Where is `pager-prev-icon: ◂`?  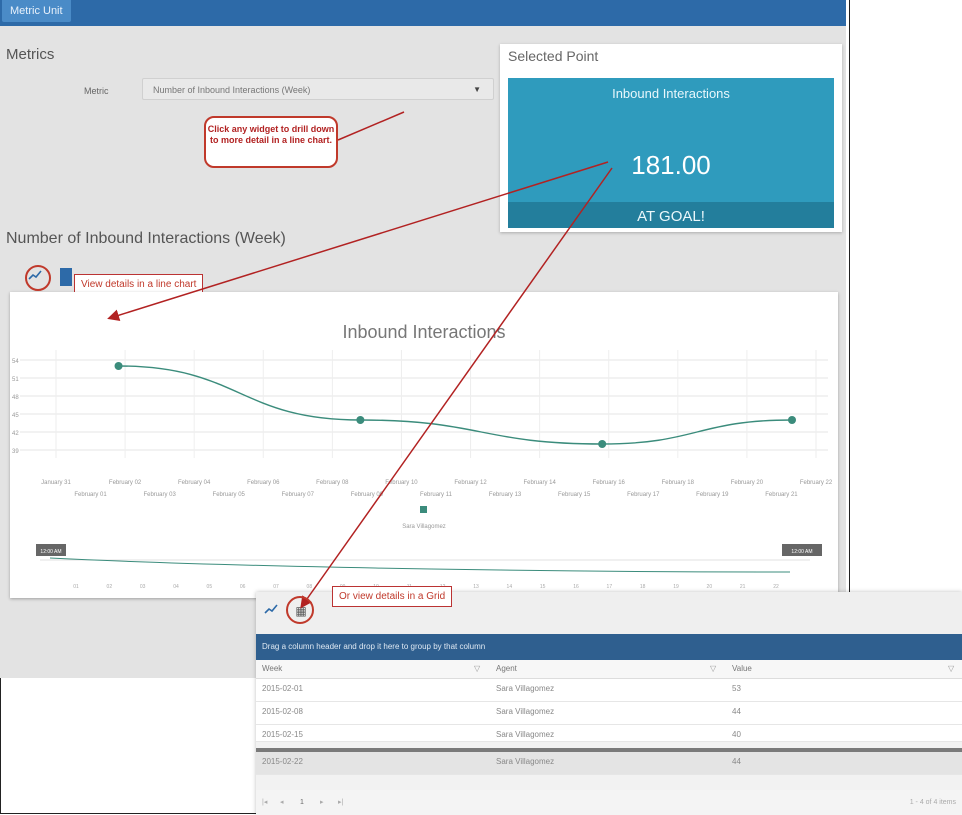
pager-prev-icon: ◂ is located at coordinates (282, 802).